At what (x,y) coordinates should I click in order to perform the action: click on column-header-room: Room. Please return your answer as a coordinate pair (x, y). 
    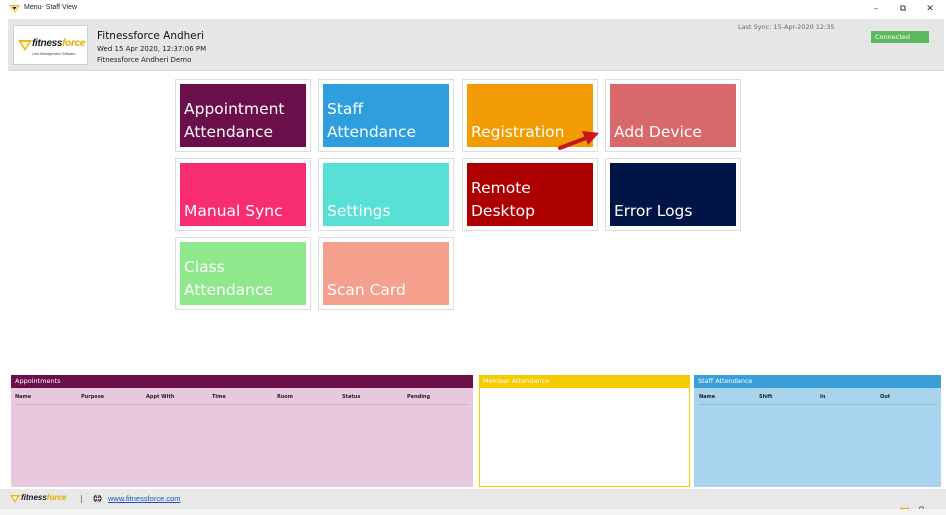
    Looking at the image, I should click on (285, 397).